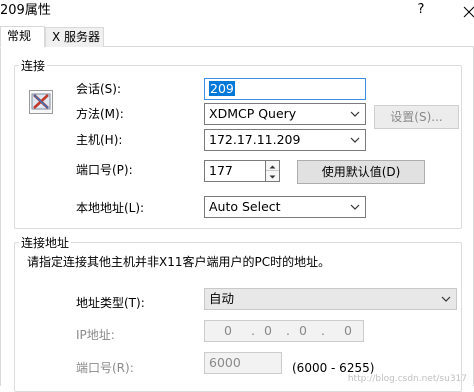  I want to click on address-port-input: 6000, so click(243, 363).